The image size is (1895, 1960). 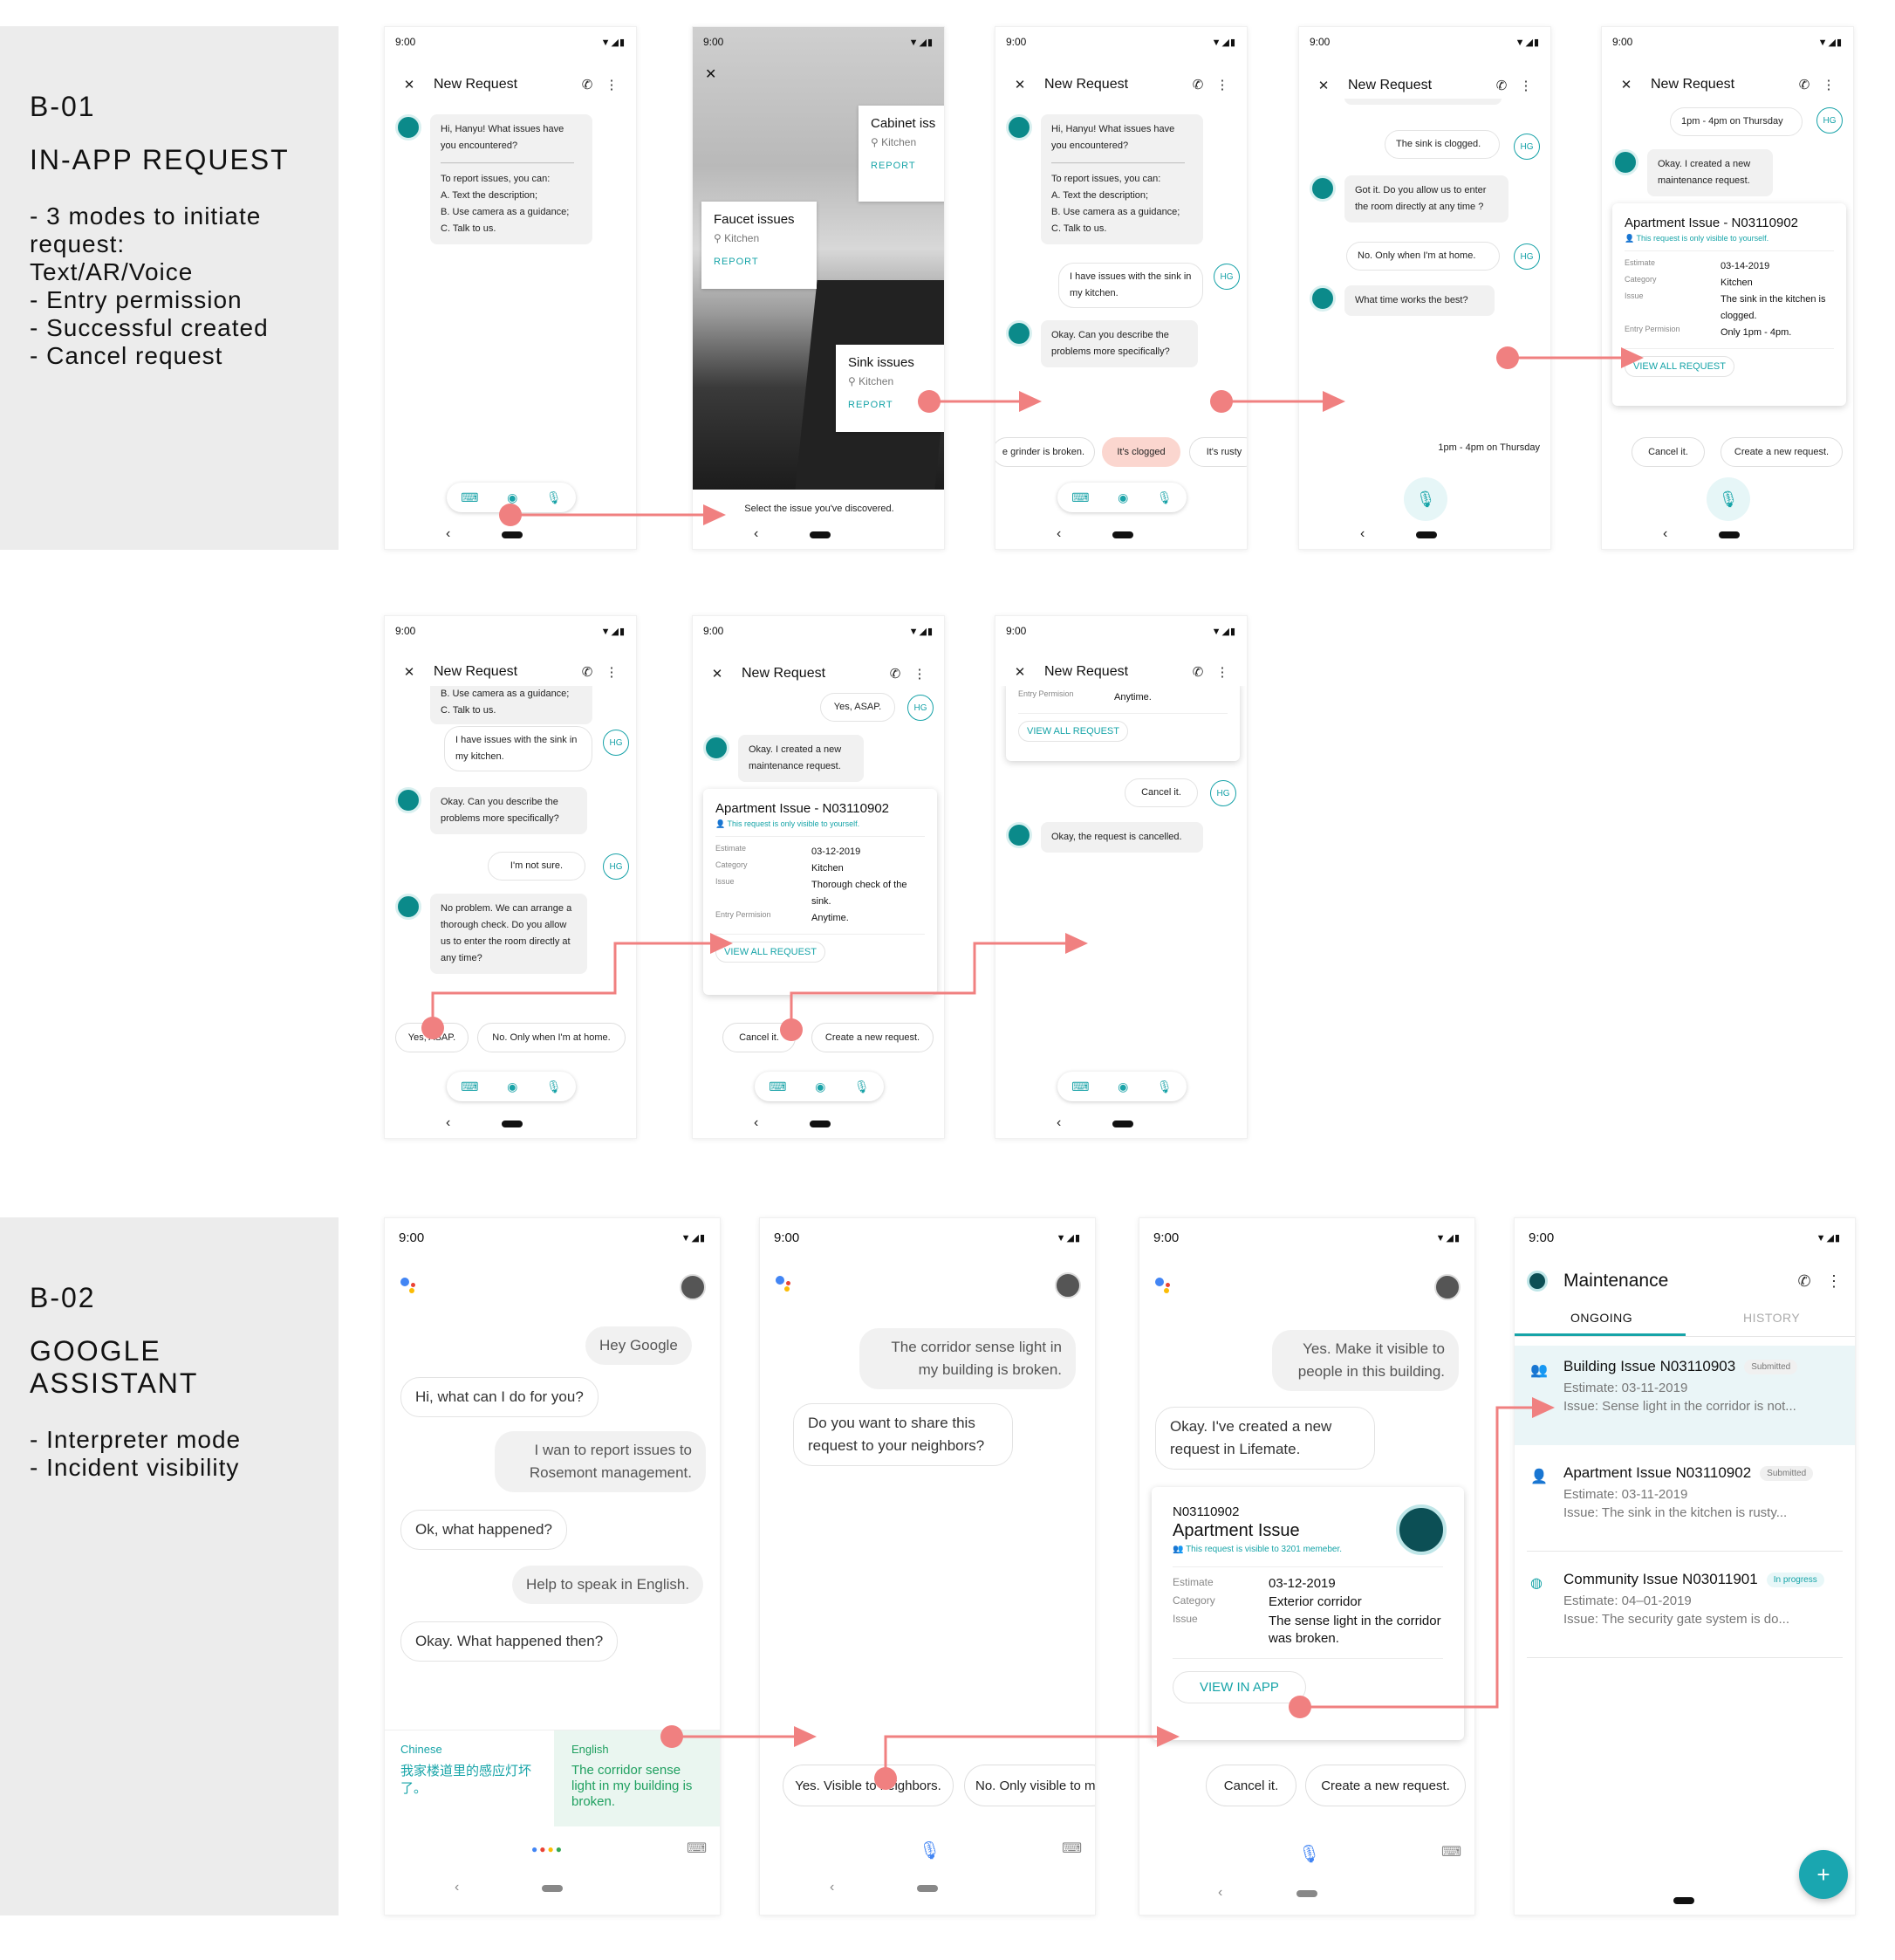 What do you see at coordinates (1601, 1318) in the screenshot?
I see `tab-ongoing: ONGOING` at bounding box center [1601, 1318].